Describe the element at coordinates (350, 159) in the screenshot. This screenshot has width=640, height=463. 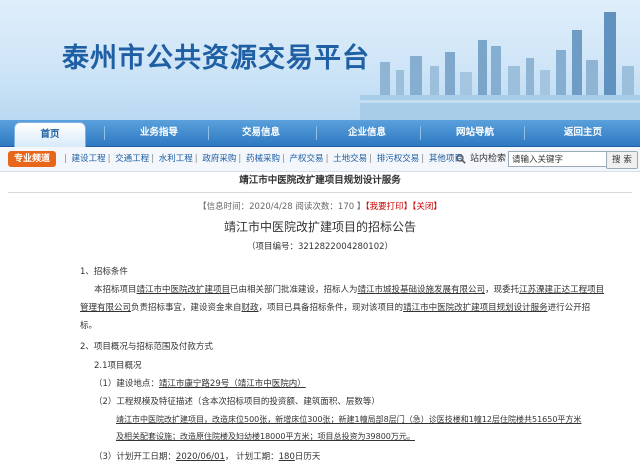
I see `channel-link: 土地交易` at that location.